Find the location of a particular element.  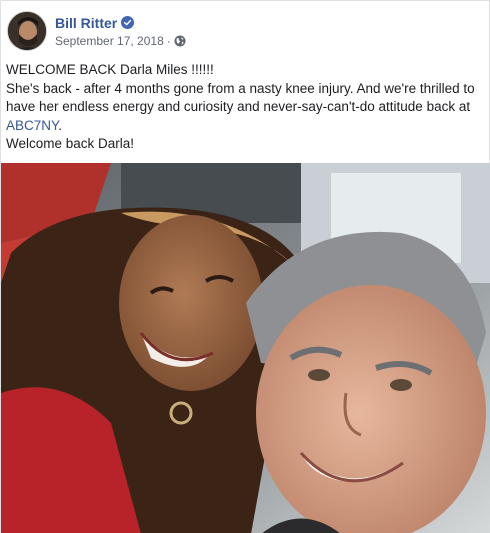

post-meta: Bill Ritter September 17, 2018 · is located at coordinates (120, 31).